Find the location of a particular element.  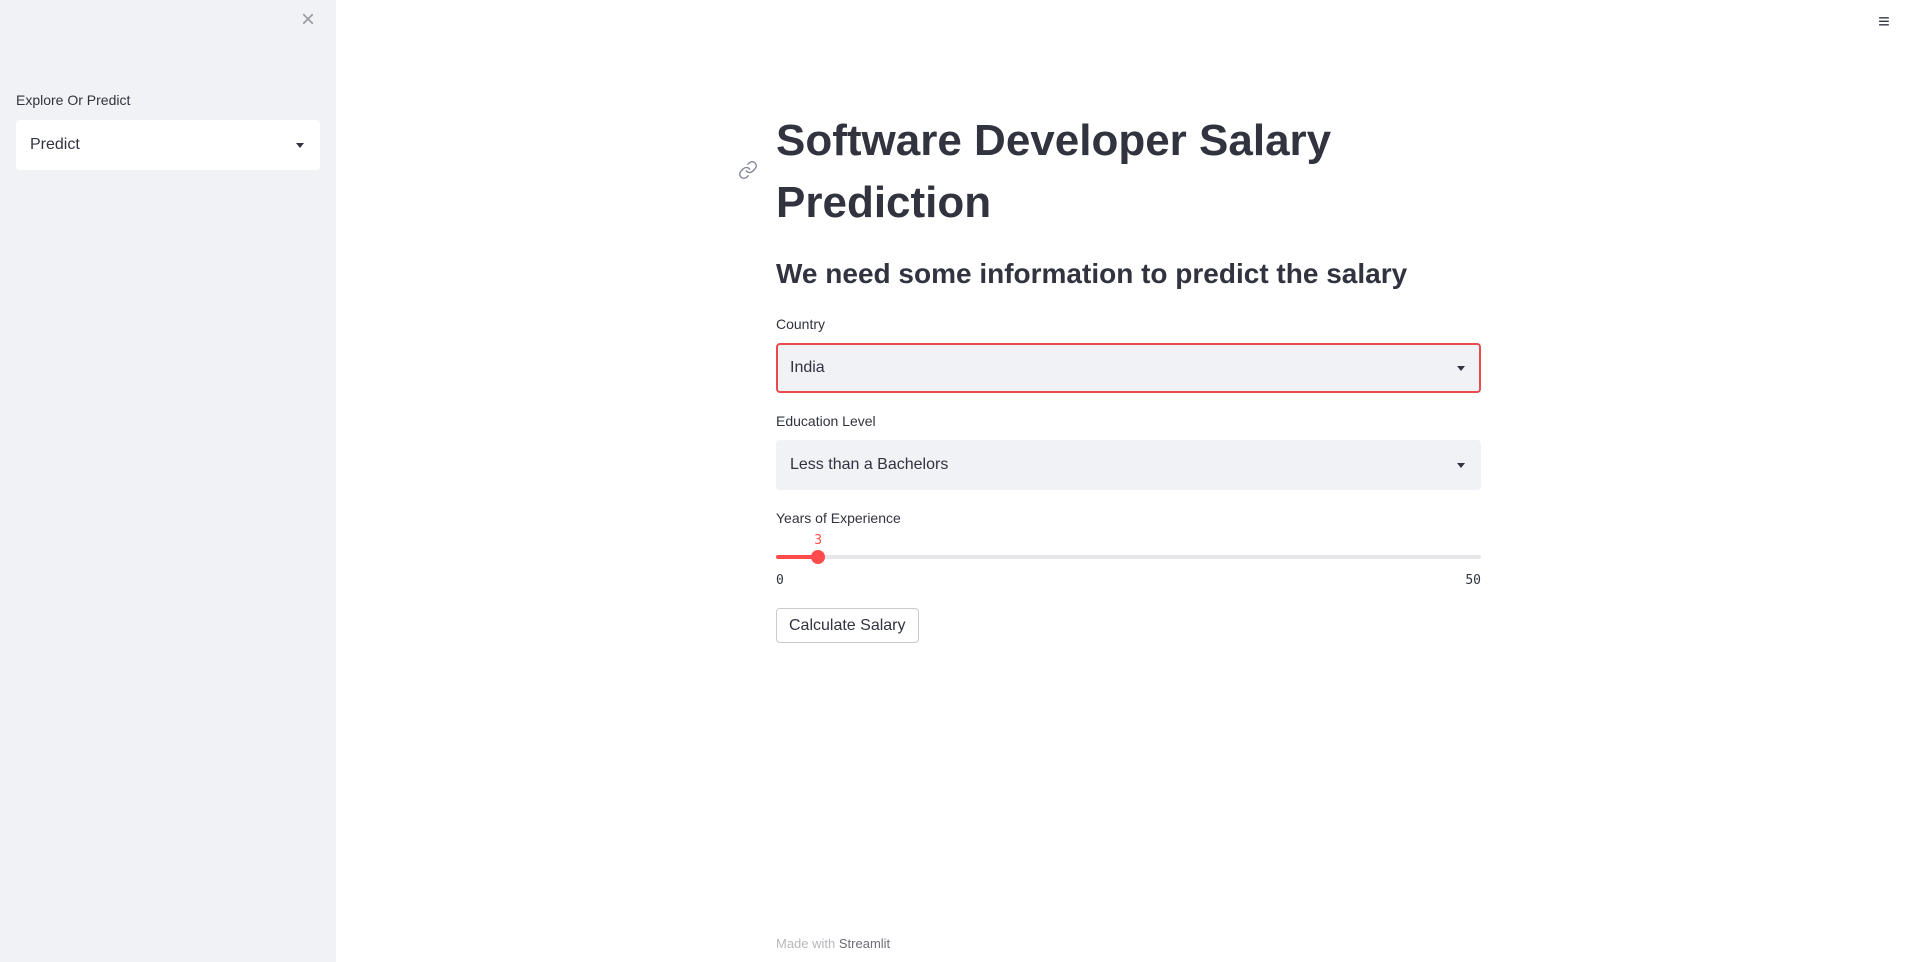

page-title-line2: Prediction is located at coordinates (884, 202).